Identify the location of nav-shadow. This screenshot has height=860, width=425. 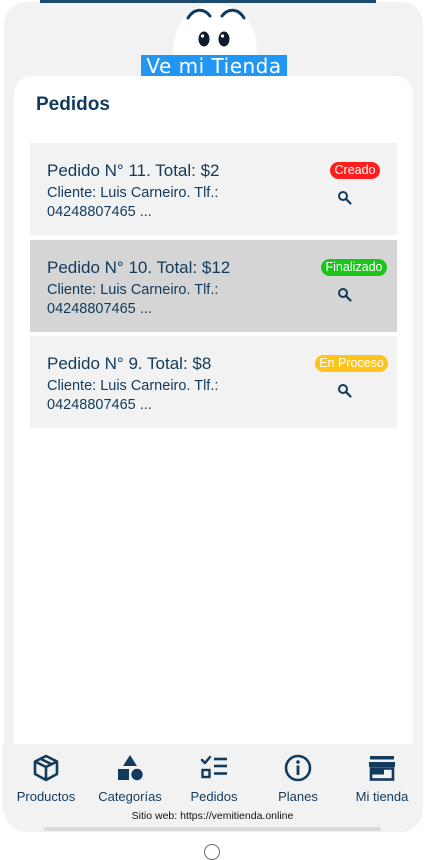
(212, 829).